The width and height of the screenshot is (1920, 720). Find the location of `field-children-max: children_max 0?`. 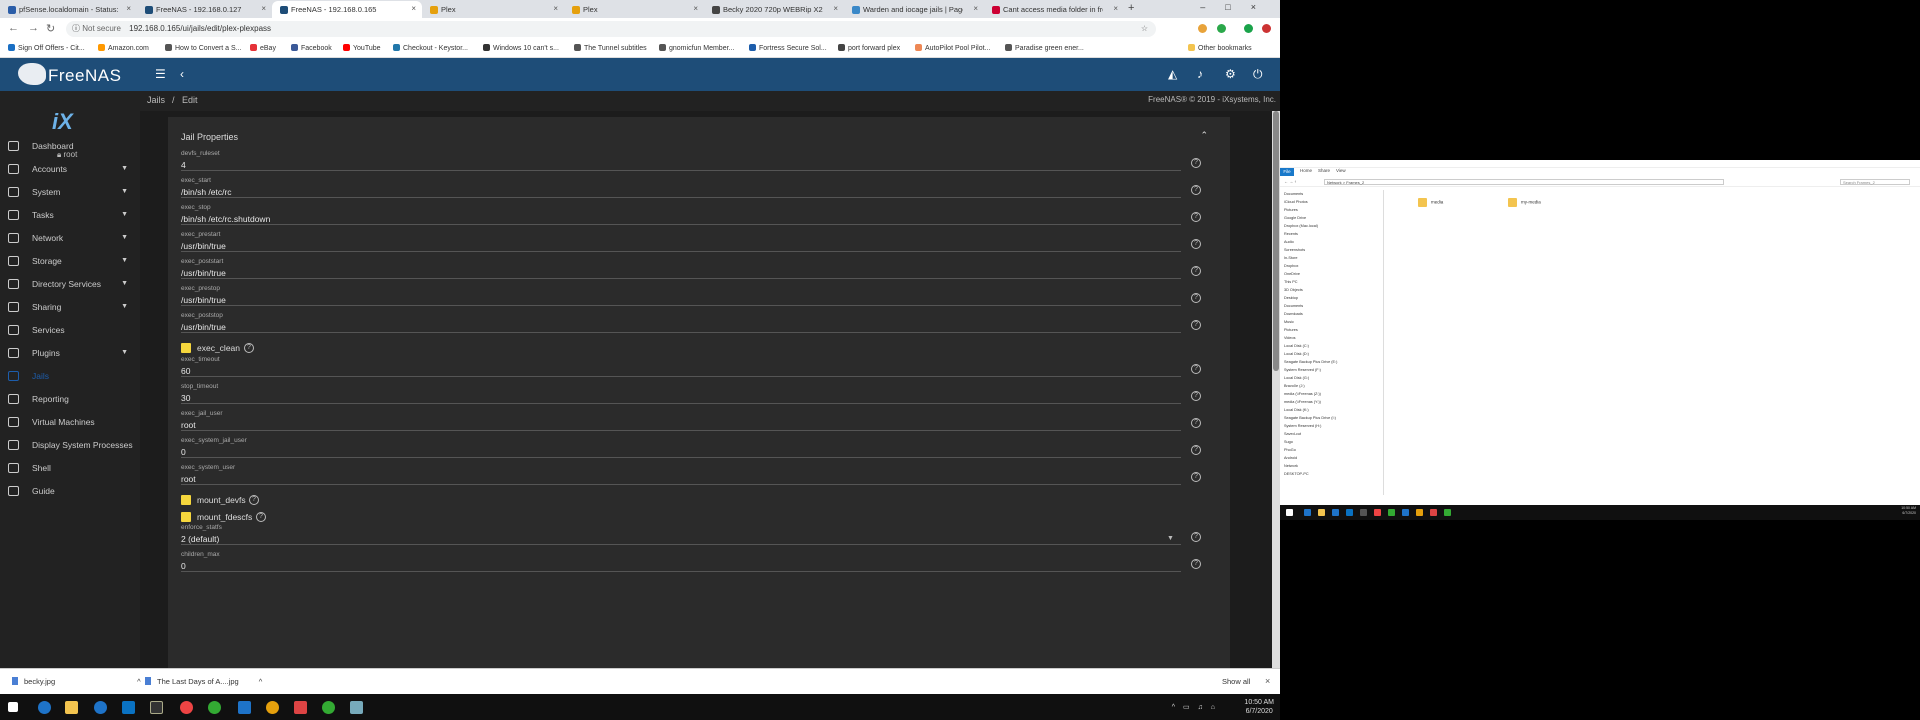

field-children-max: children_max 0? is located at coordinates (691, 565).